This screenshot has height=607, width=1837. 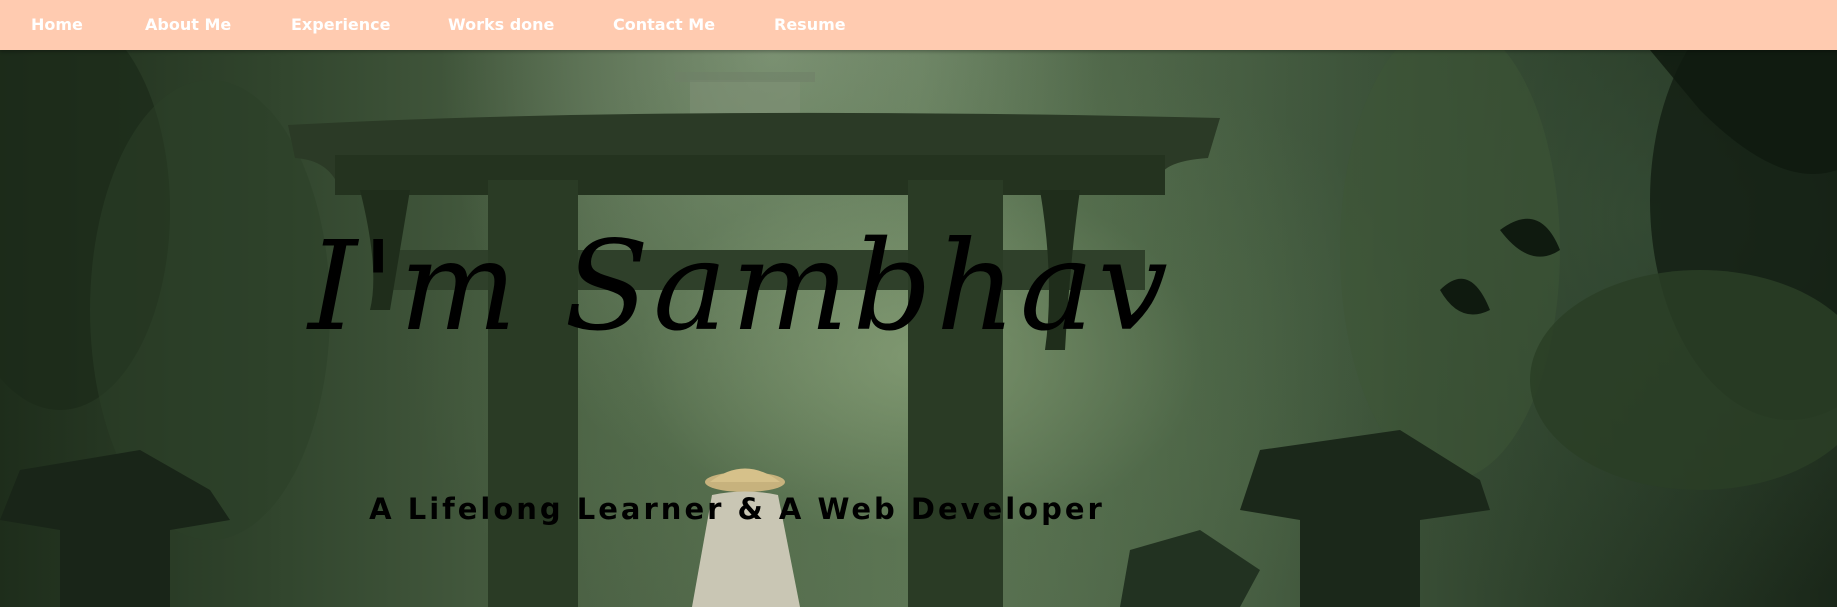 What do you see at coordinates (57, 25) in the screenshot?
I see `nav-home-link: Home` at bounding box center [57, 25].